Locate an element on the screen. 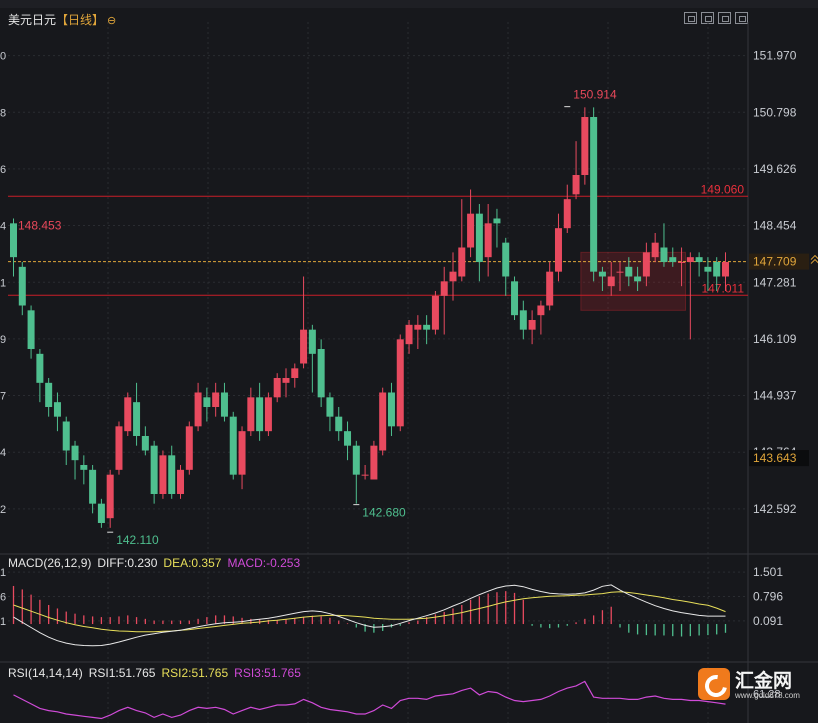 This screenshot has height=723, width=818. price-axis-tick: 150.798 is located at coordinates (775, 112).